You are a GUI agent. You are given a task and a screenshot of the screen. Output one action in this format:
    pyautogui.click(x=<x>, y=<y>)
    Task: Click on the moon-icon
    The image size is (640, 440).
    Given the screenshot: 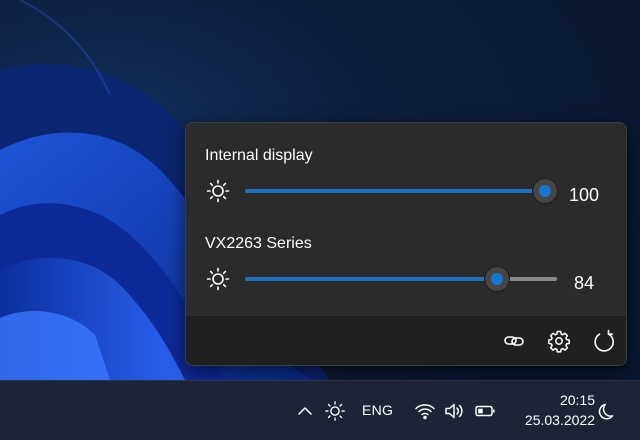 What is the action you would take?
    pyautogui.click(x=608, y=411)
    